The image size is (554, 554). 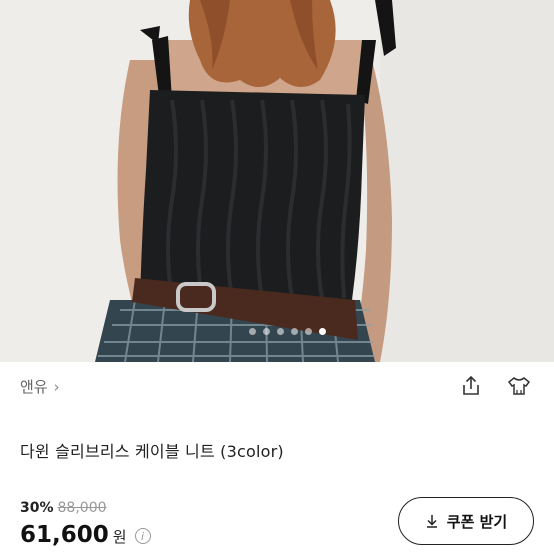 What do you see at coordinates (431, 521) in the screenshot?
I see `download-icon` at bounding box center [431, 521].